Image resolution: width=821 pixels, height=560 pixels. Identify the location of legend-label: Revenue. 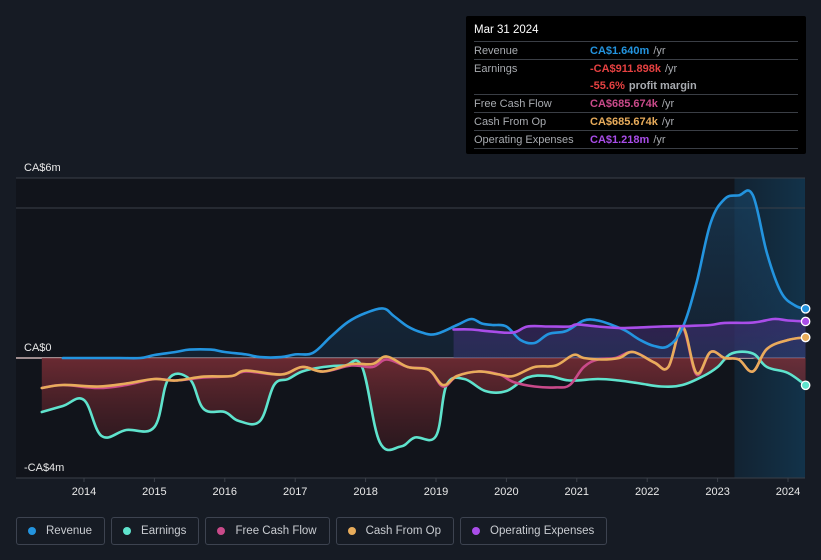
(69, 531).